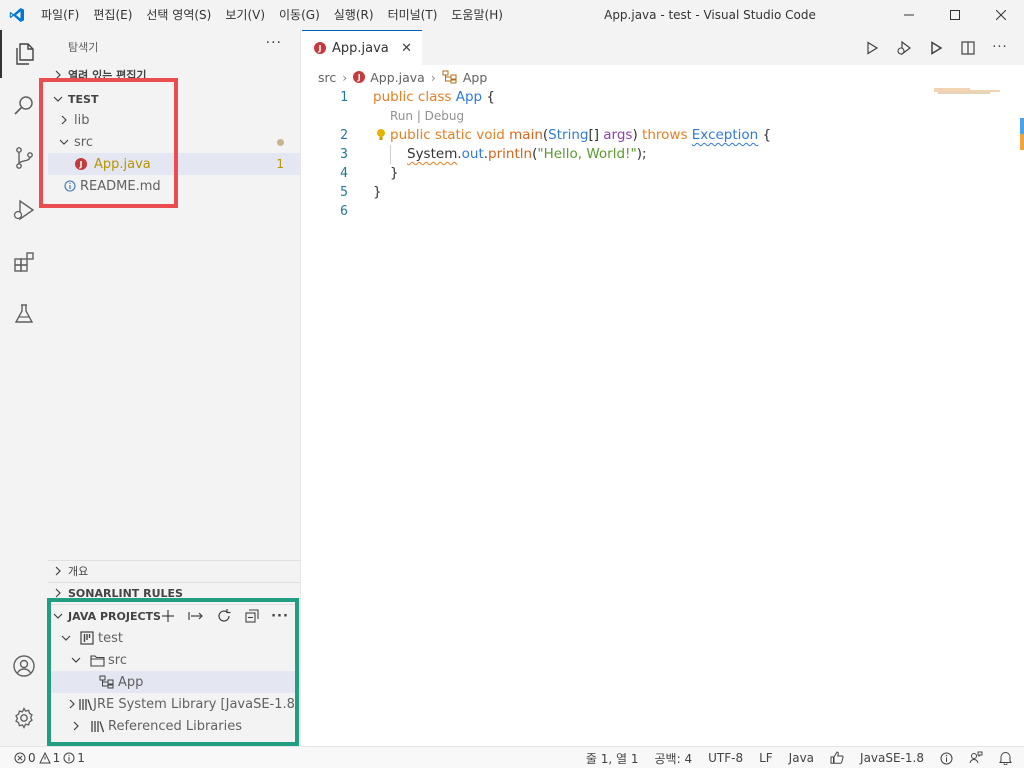 This screenshot has width=1024, height=768. I want to click on code-token: throws, so click(667, 135).